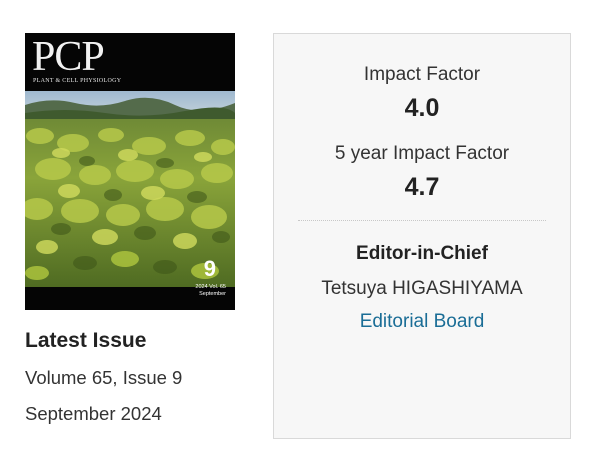 The width and height of the screenshot is (591, 463). I want to click on five-year-impact-factor-label: 5 year Impact Factor, so click(422, 153).